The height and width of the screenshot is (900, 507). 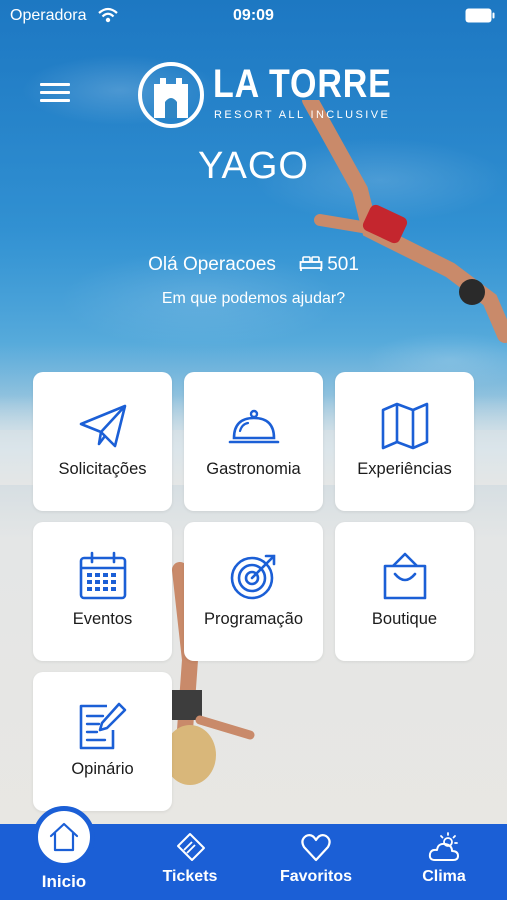 What do you see at coordinates (254, 426) in the screenshot?
I see `cloche-icon` at bounding box center [254, 426].